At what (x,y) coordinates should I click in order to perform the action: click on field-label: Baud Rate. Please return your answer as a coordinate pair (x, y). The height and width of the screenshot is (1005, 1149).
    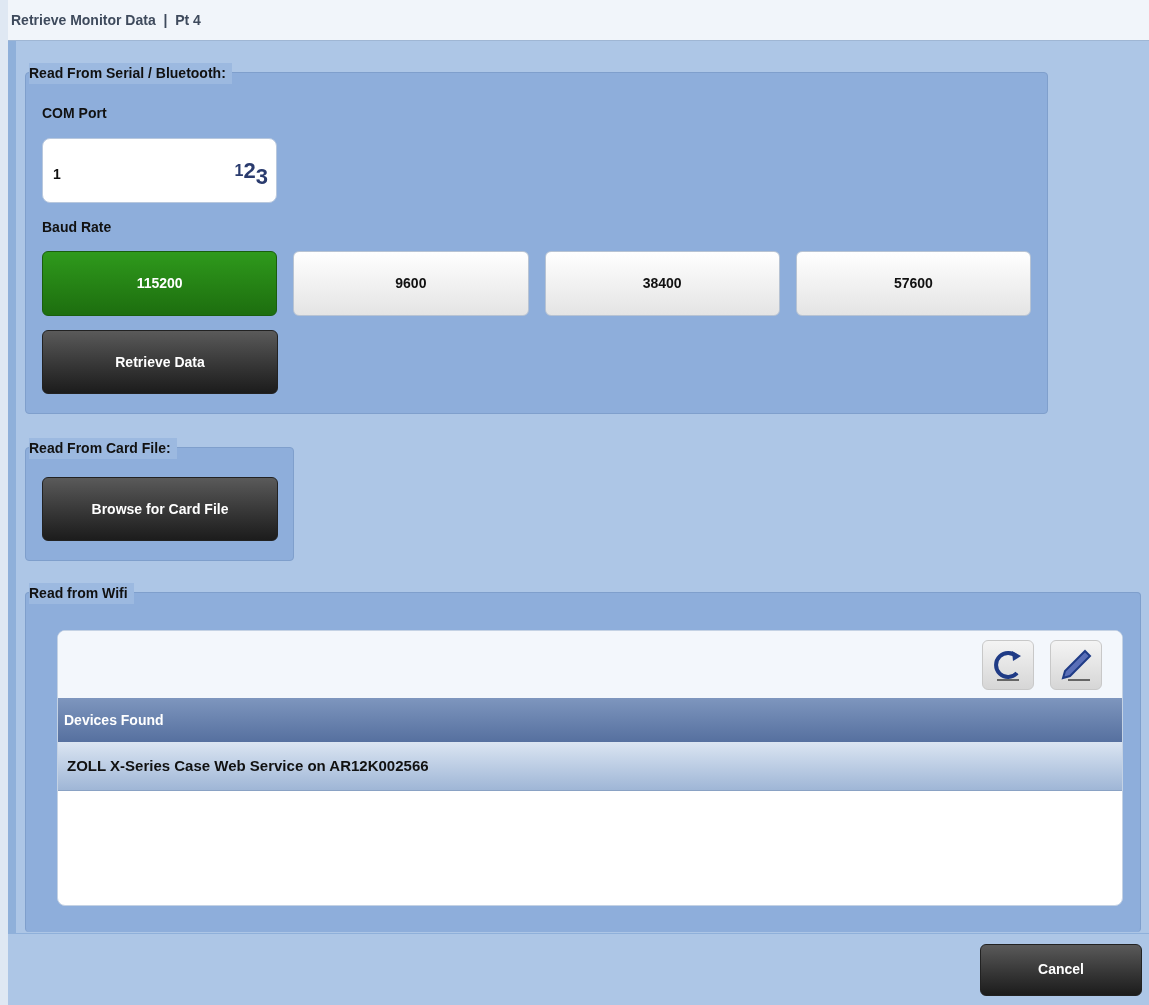
    Looking at the image, I should click on (77, 227).